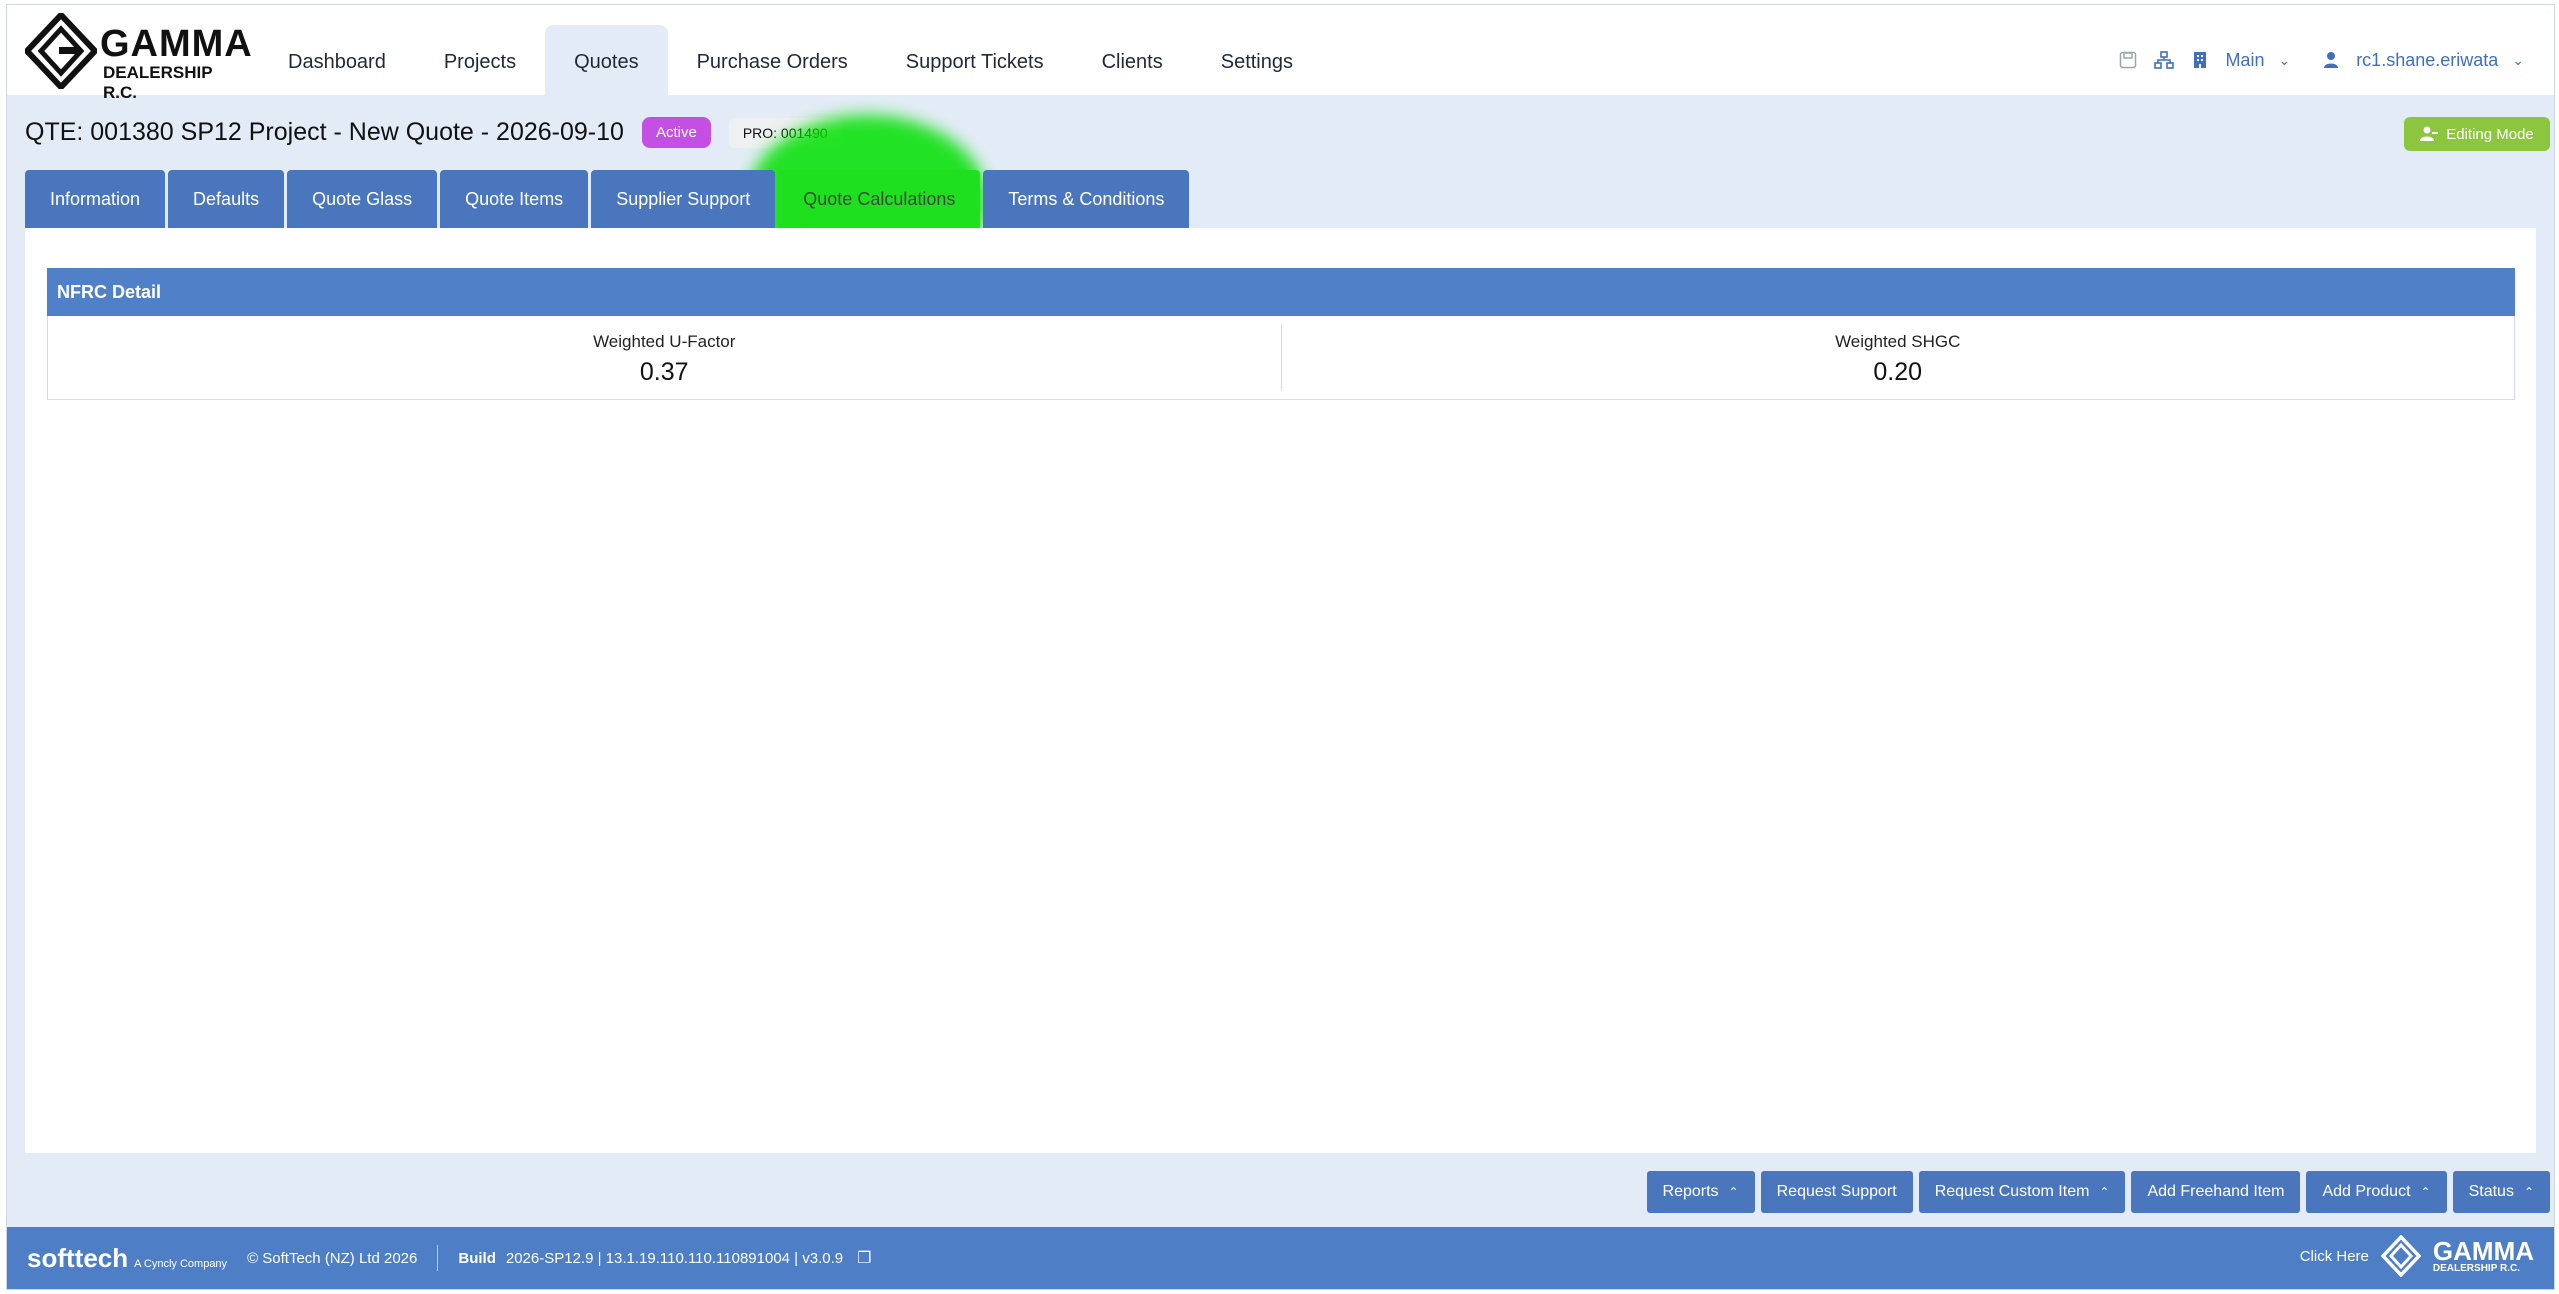  What do you see at coordinates (2012, 1191) in the screenshot?
I see `request-custom-item-label: Request Custom Item` at bounding box center [2012, 1191].